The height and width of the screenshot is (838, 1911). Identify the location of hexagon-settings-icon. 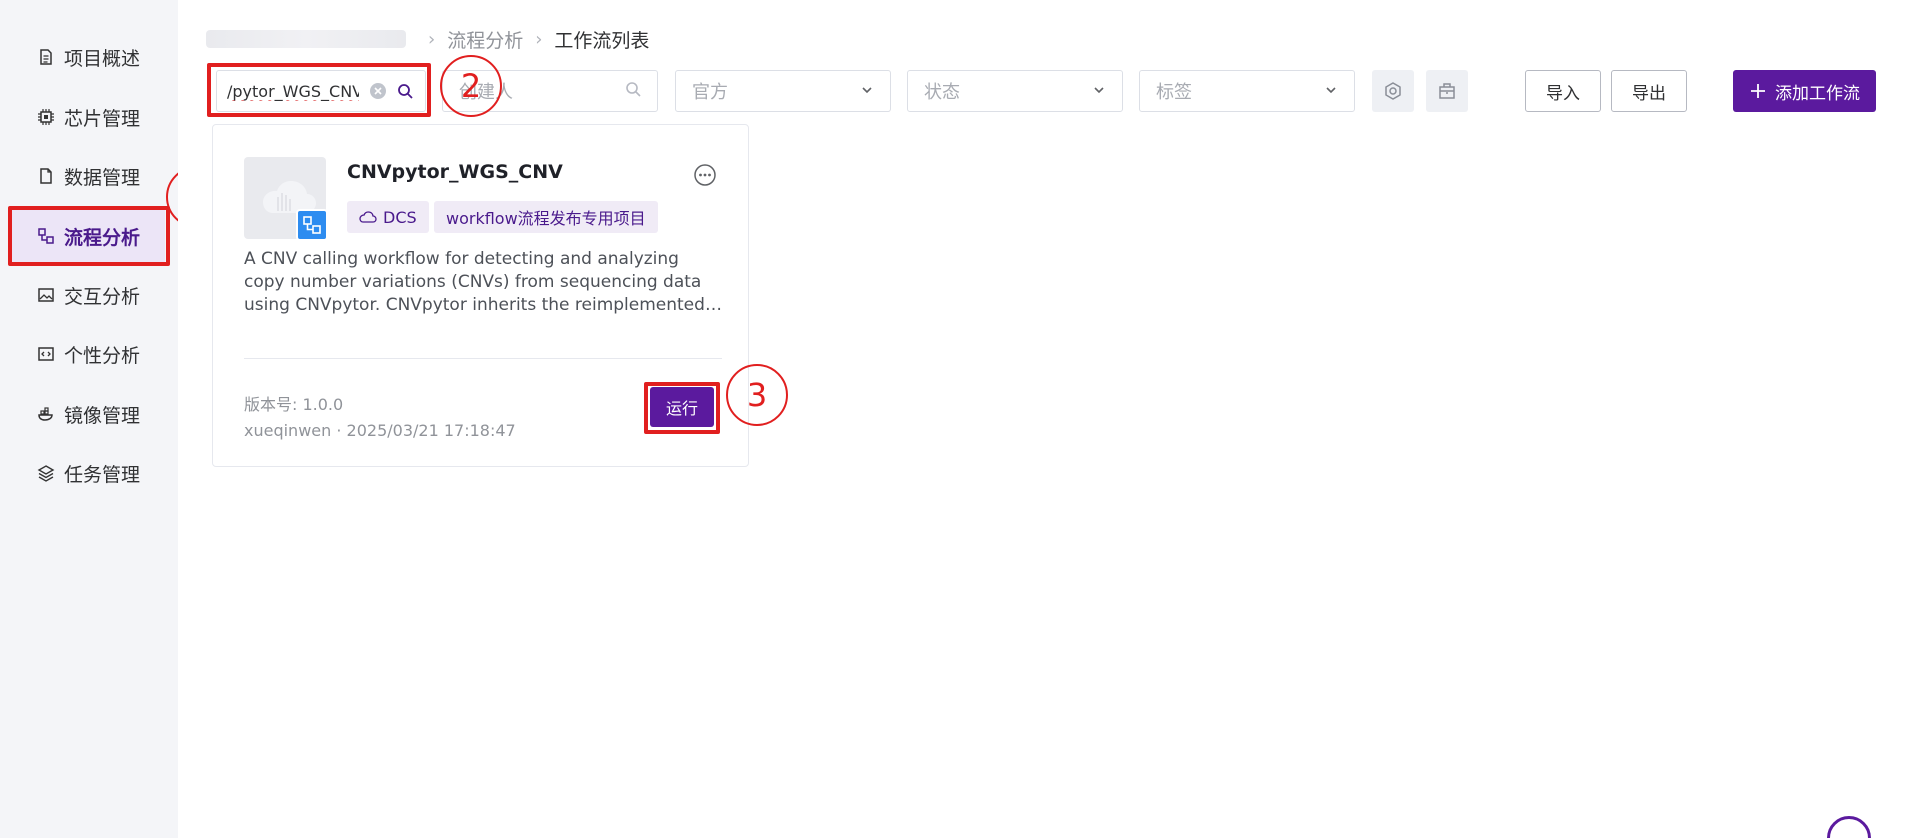
(1393, 91).